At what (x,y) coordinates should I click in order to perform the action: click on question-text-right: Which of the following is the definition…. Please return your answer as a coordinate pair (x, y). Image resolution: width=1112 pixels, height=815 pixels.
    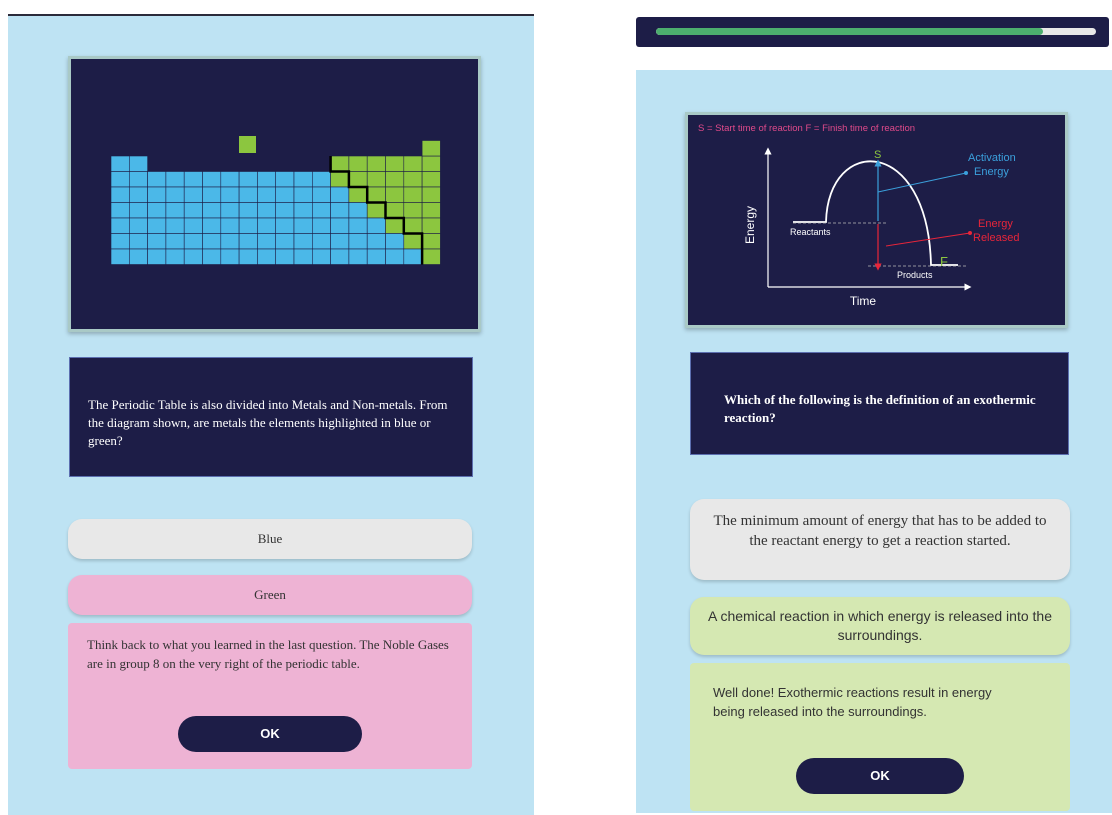
    Looking at the image, I should click on (880, 408).